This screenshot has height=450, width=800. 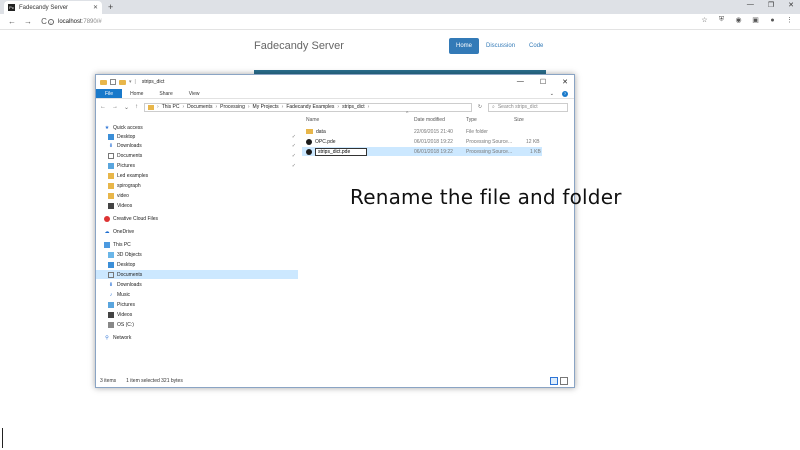 I want to click on new-folder-icon, so click(x=122, y=82).